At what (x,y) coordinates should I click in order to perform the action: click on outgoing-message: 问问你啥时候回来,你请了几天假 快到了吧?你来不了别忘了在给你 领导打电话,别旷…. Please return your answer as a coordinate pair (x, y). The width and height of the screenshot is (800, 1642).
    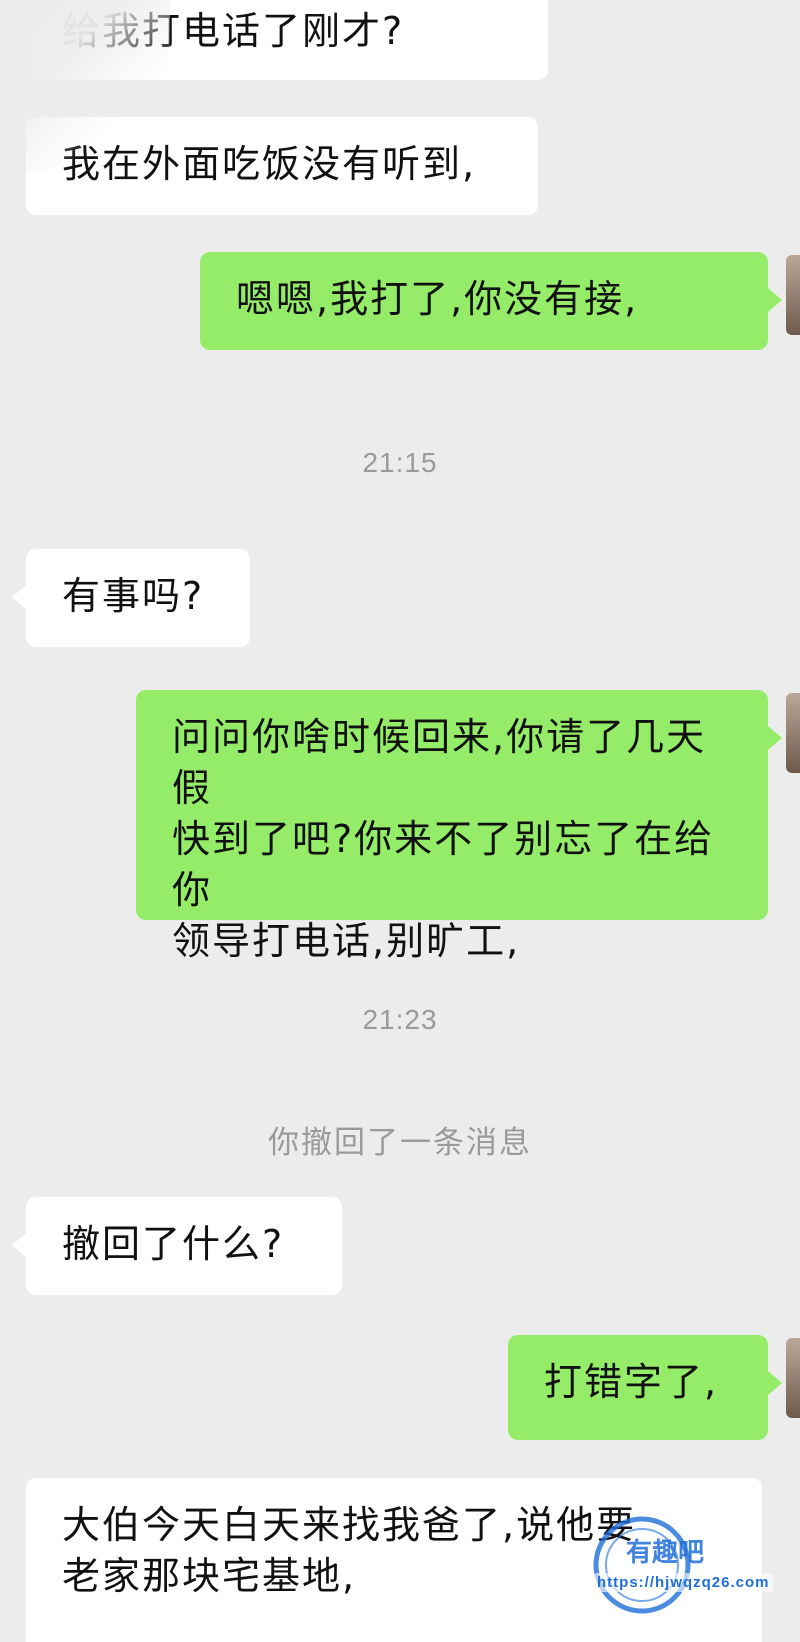
    Looking at the image, I should click on (459, 826).